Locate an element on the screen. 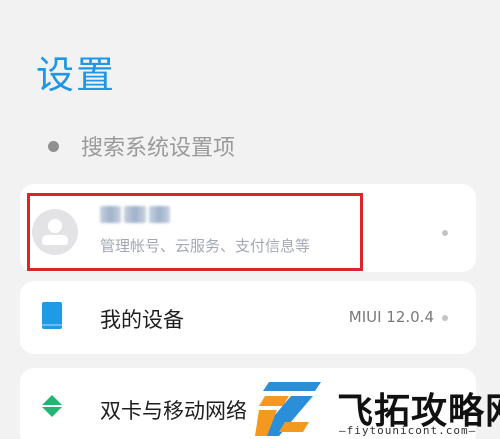  search-placeholder: 搜索系统设置项 is located at coordinates (158, 148).